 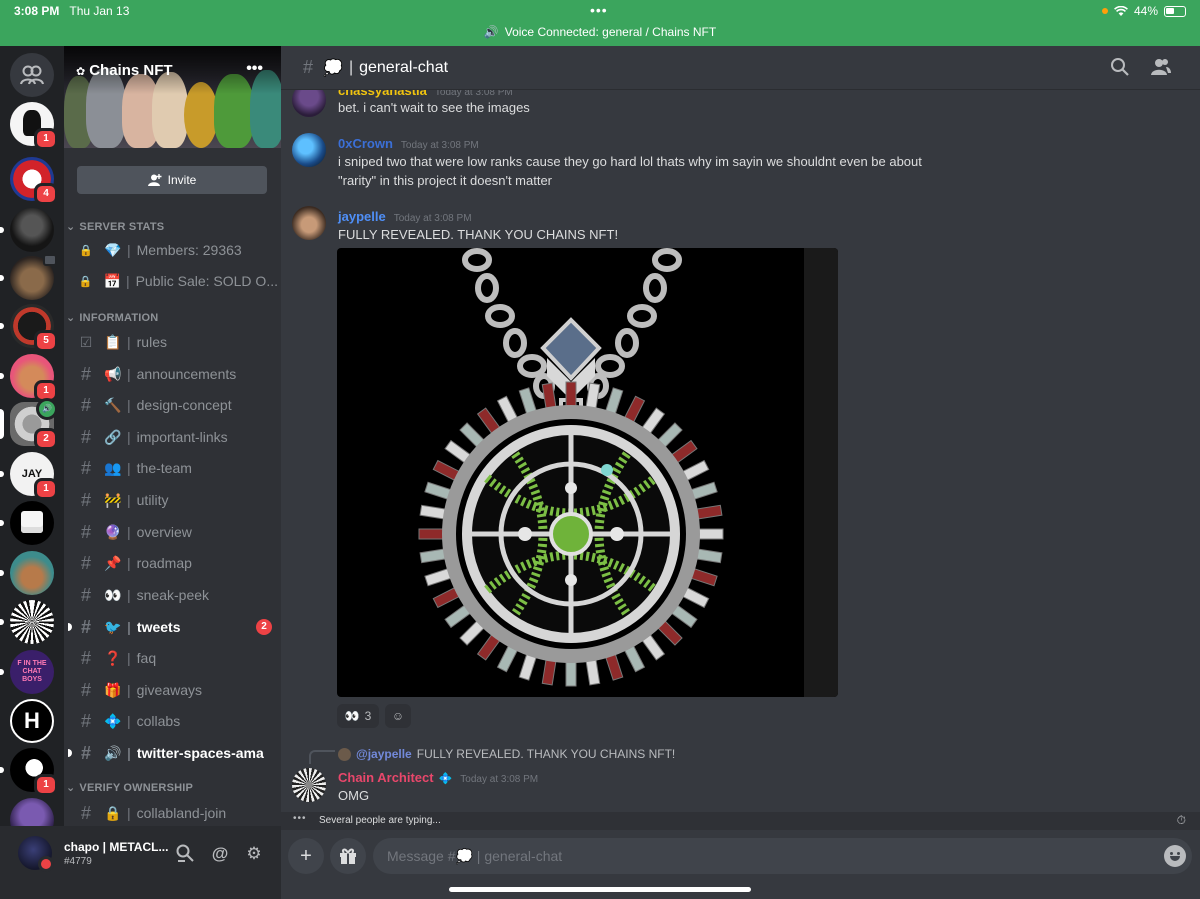 I want to click on gift-icon: 🎁, so click(x=113, y=689).